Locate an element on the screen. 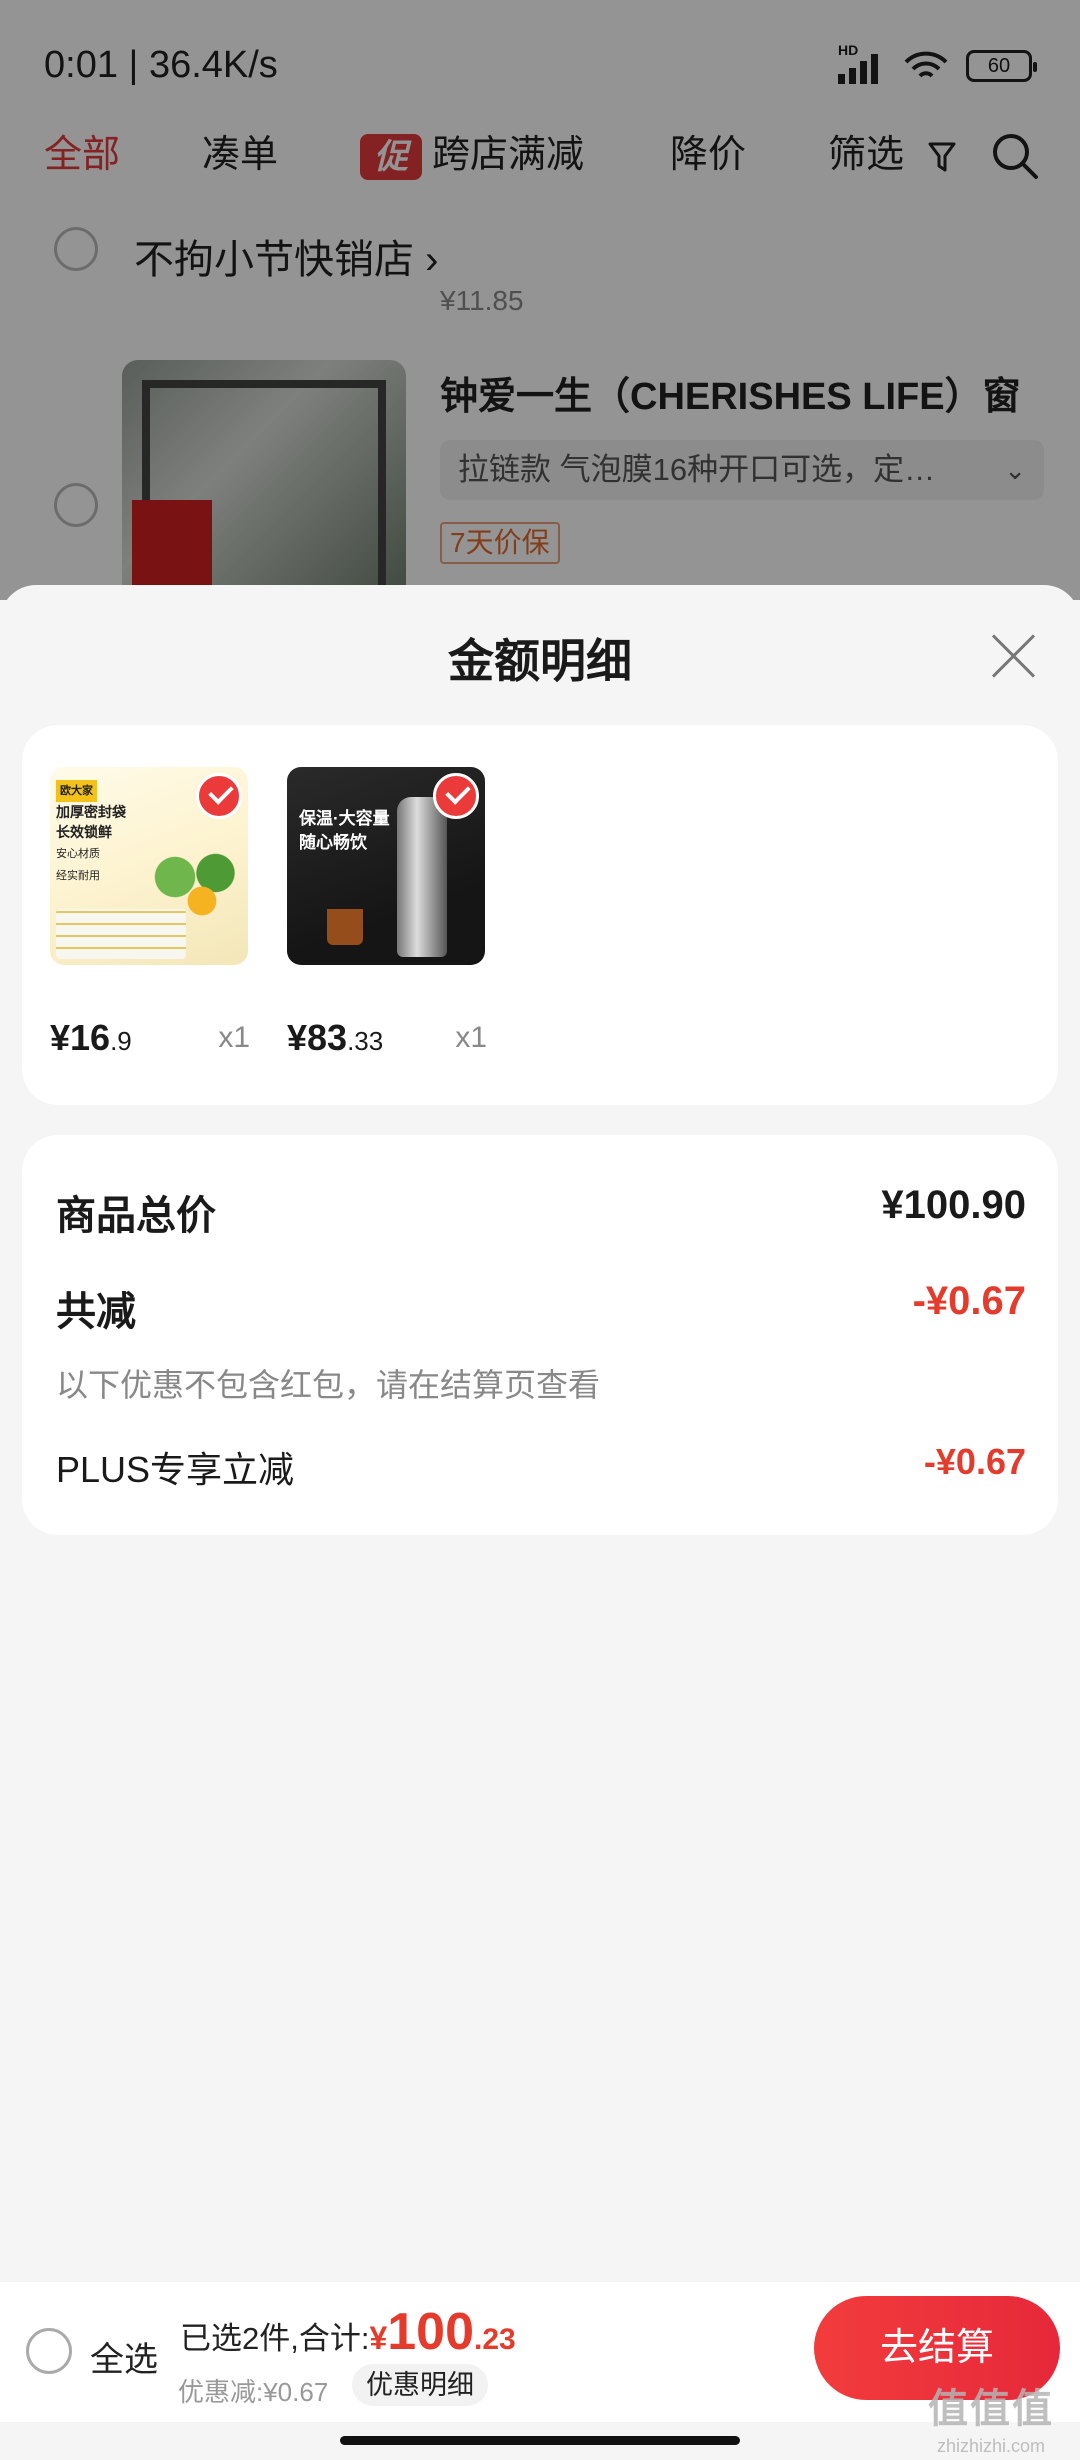 The image size is (1080, 2460). plus-discount-label: PLUS专享立减 is located at coordinates (175, 1469).